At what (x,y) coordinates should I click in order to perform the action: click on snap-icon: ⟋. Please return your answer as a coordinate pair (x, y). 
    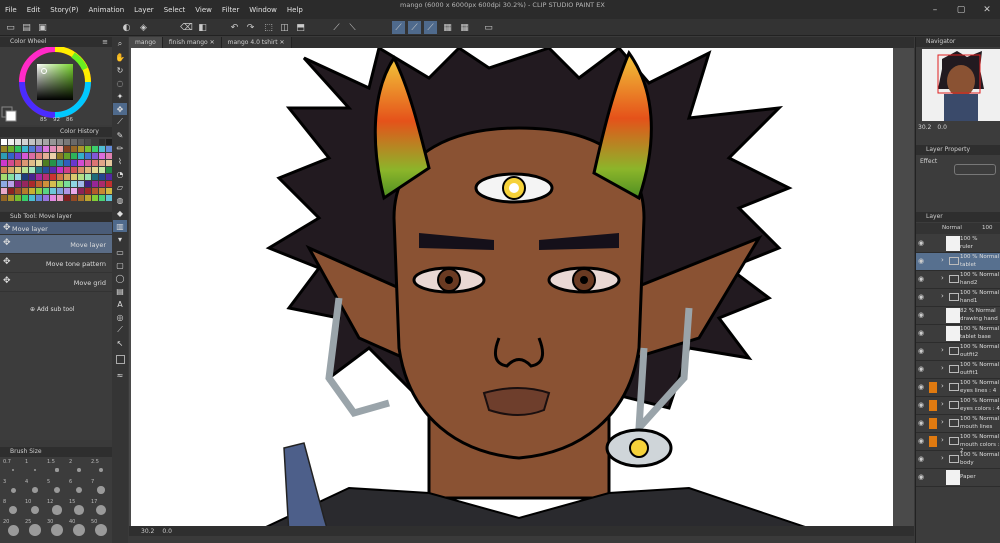
    Looking at the image, I should click on (336, 27).